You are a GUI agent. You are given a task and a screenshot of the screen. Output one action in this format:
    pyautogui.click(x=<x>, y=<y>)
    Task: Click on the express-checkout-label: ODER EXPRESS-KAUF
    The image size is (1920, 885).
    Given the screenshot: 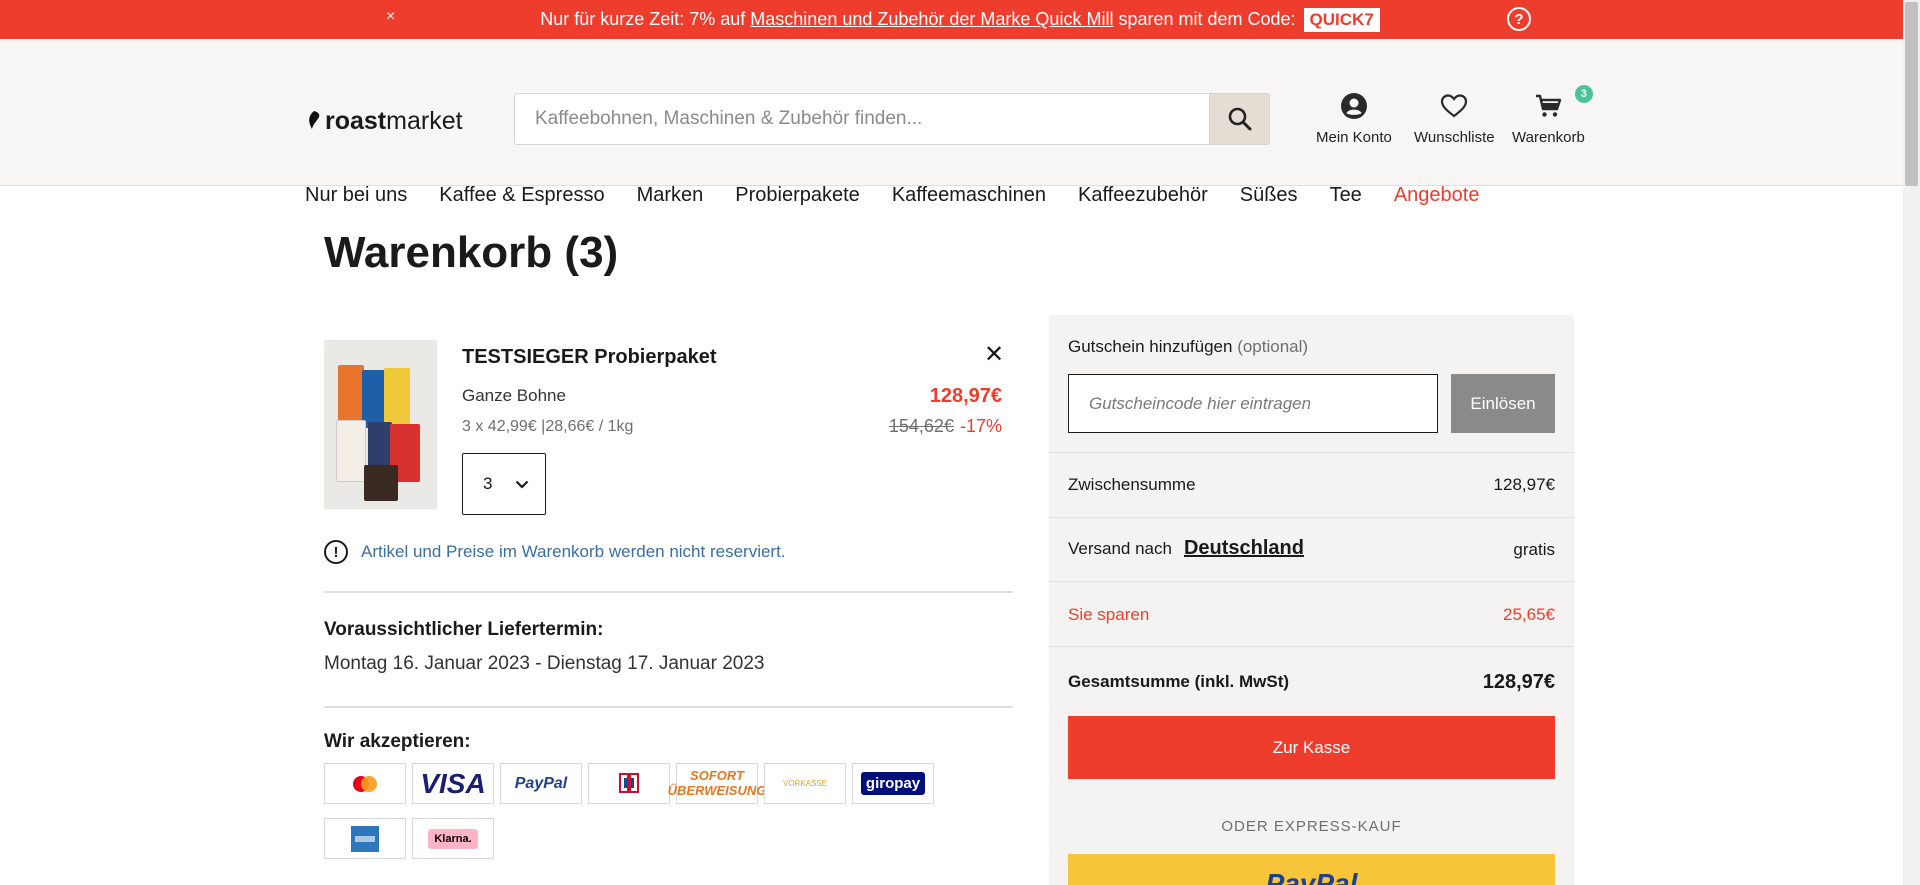 What is the action you would take?
    pyautogui.click(x=1311, y=826)
    